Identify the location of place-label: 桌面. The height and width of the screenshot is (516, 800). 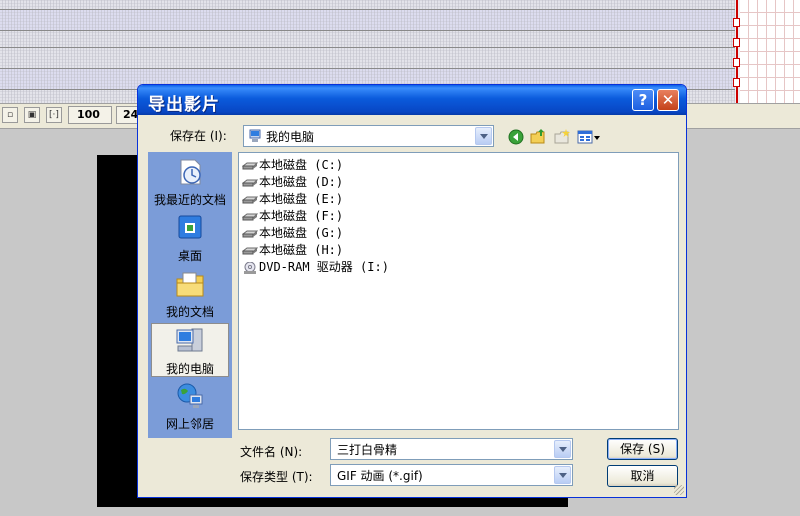
(189, 256).